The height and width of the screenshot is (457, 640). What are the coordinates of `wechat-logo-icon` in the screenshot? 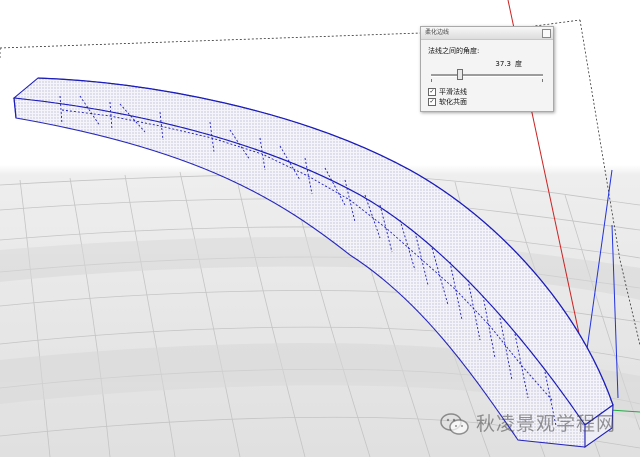 It's located at (454, 424).